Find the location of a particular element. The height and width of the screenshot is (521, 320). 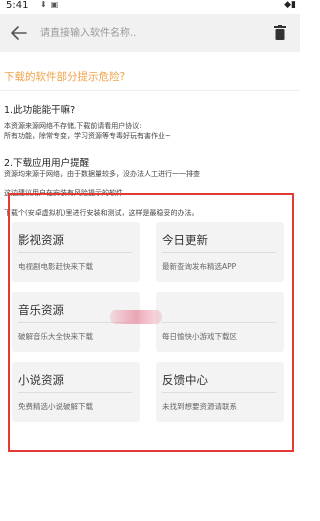

card-title: 影视资源 is located at coordinates (41, 240).